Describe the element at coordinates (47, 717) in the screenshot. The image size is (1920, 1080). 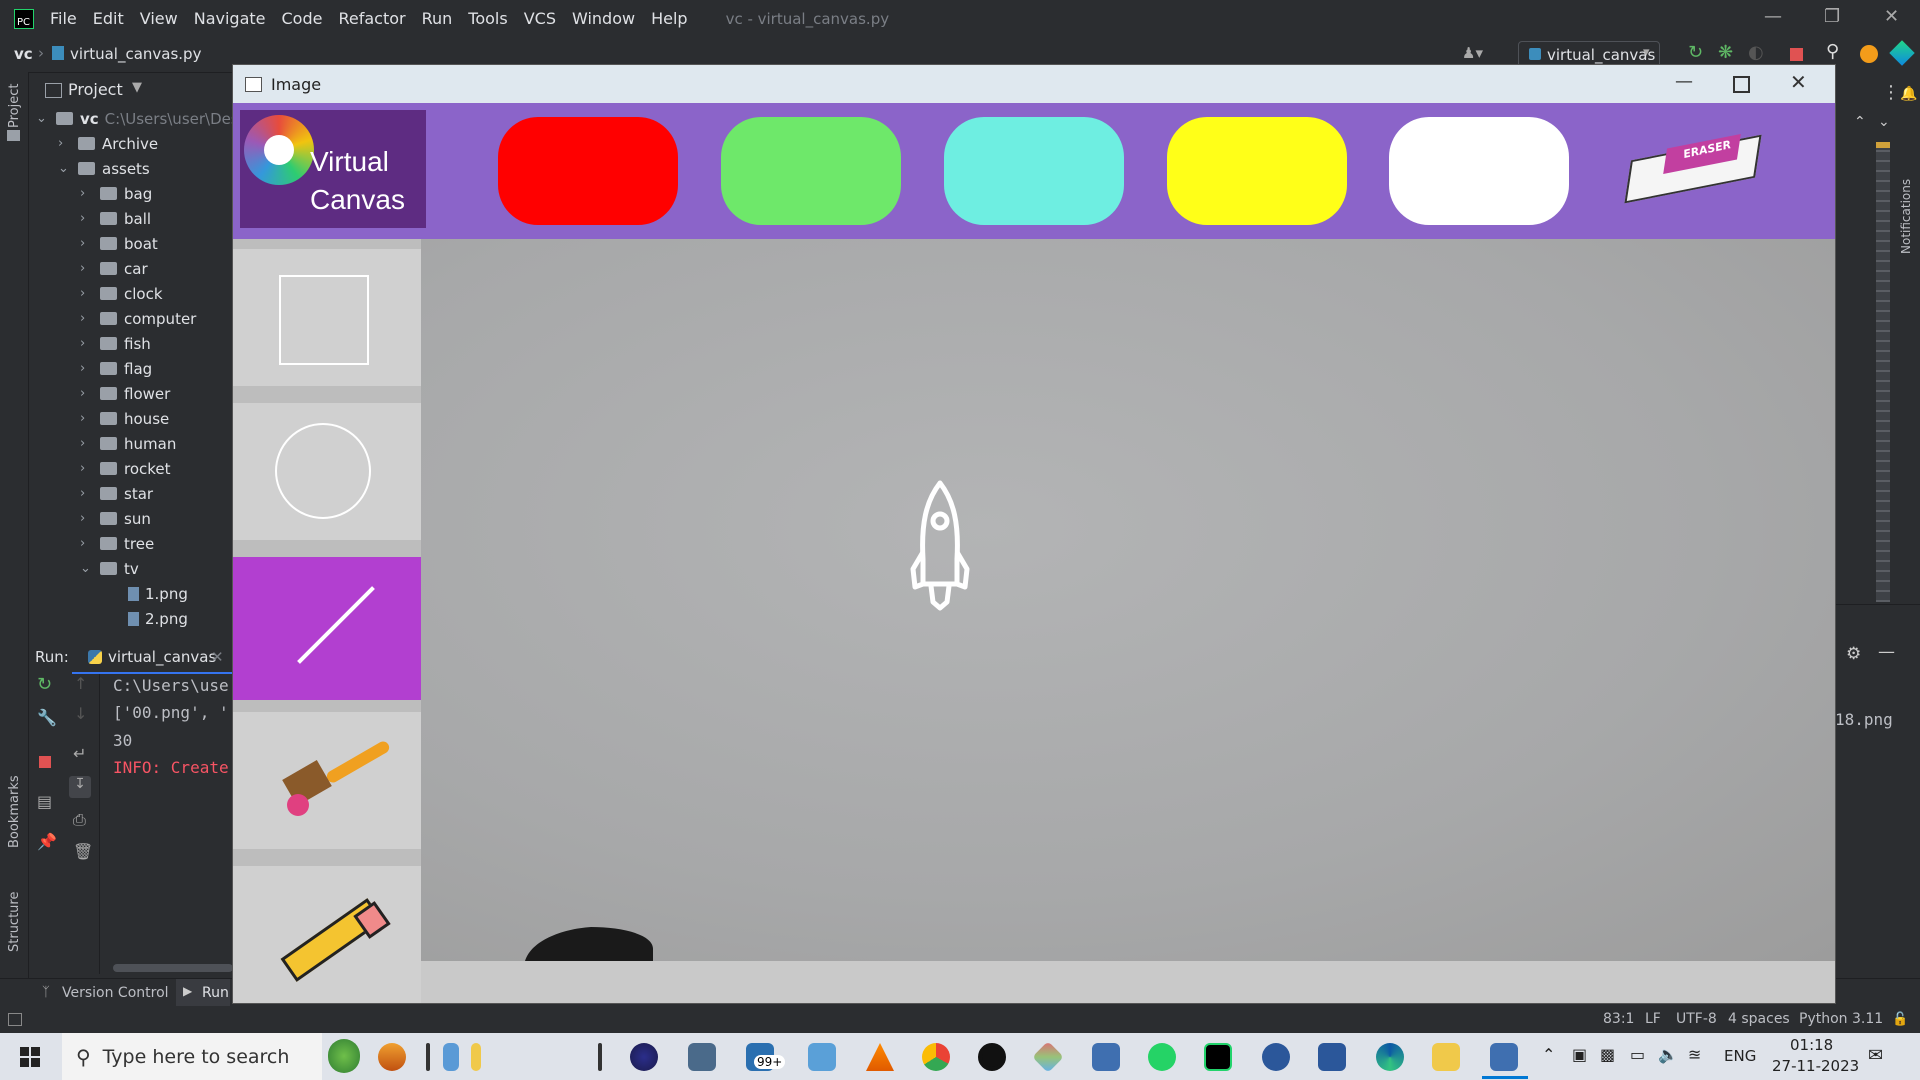
I see `wrench-icon: 🔧` at that location.